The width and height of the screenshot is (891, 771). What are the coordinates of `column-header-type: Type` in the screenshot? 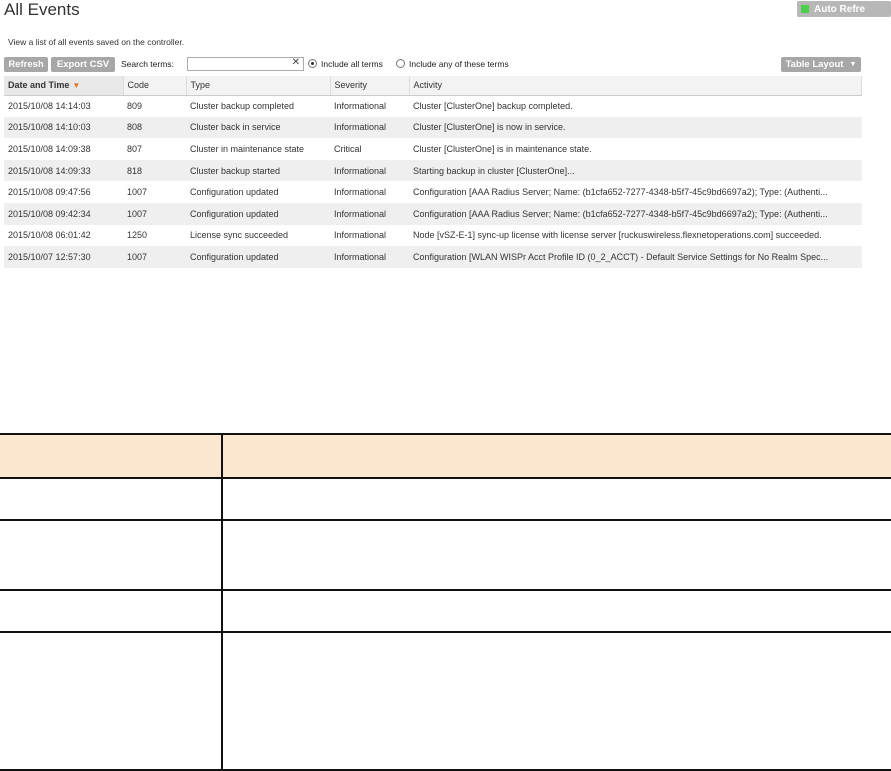 It's located at (258, 86).